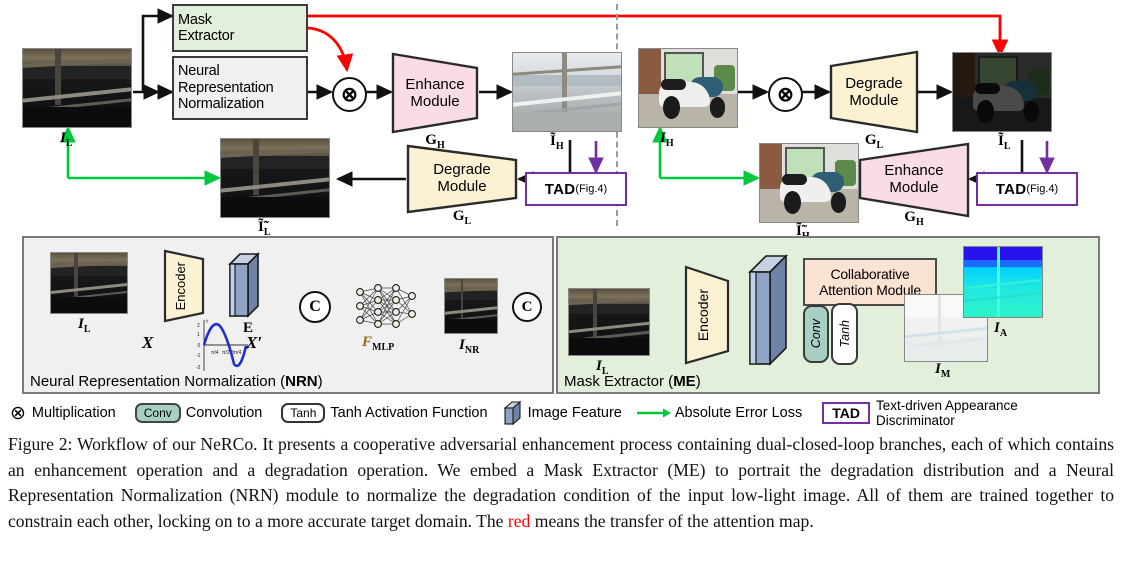 The width and height of the screenshot is (1122, 567). Describe the element at coordinates (567, 92) in the screenshot. I see `enhanced-image-left` at that location.